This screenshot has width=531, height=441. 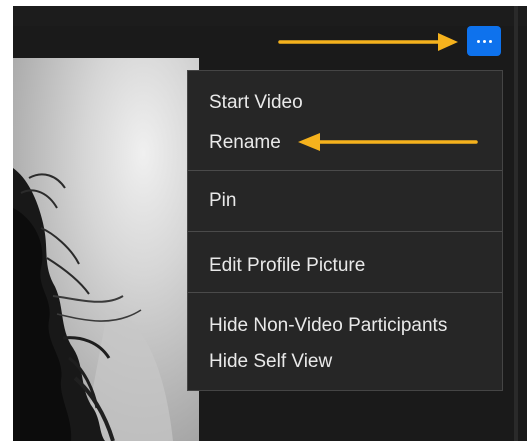 What do you see at coordinates (245, 143) in the screenshot?
I see `menu-item-rename: Rename` at bounding box center [245, 143].